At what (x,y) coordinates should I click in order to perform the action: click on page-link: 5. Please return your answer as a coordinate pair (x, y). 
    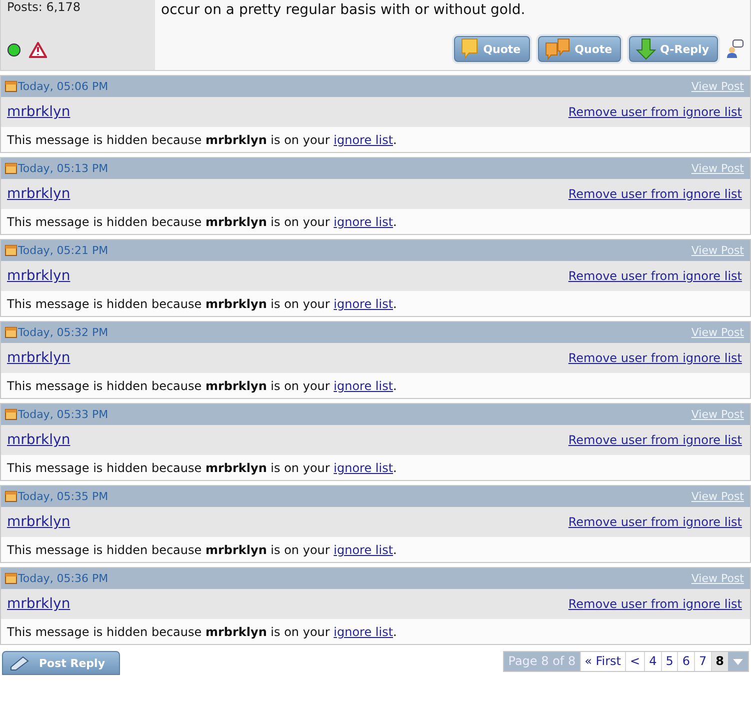
    Looking at the image, I should click on (669, 661).